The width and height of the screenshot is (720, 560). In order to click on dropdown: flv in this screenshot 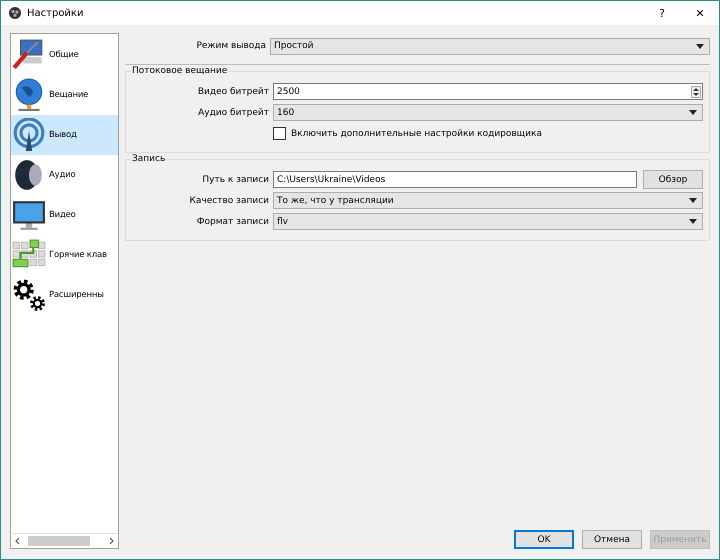, I will do `click(488, 221)`.